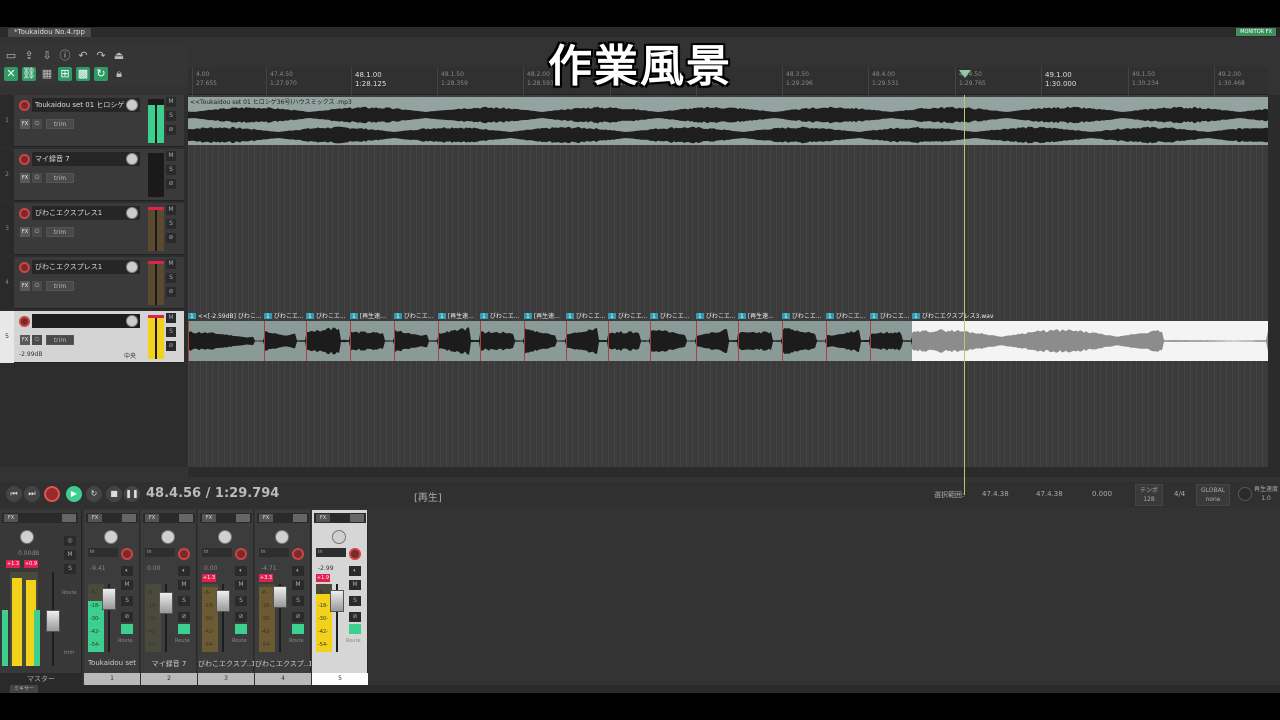  Describe the element at coordinates (86, 105) in the screenshot. I see `track-name-field: Toukaidou set 01 ヒロシゲ` at that location.